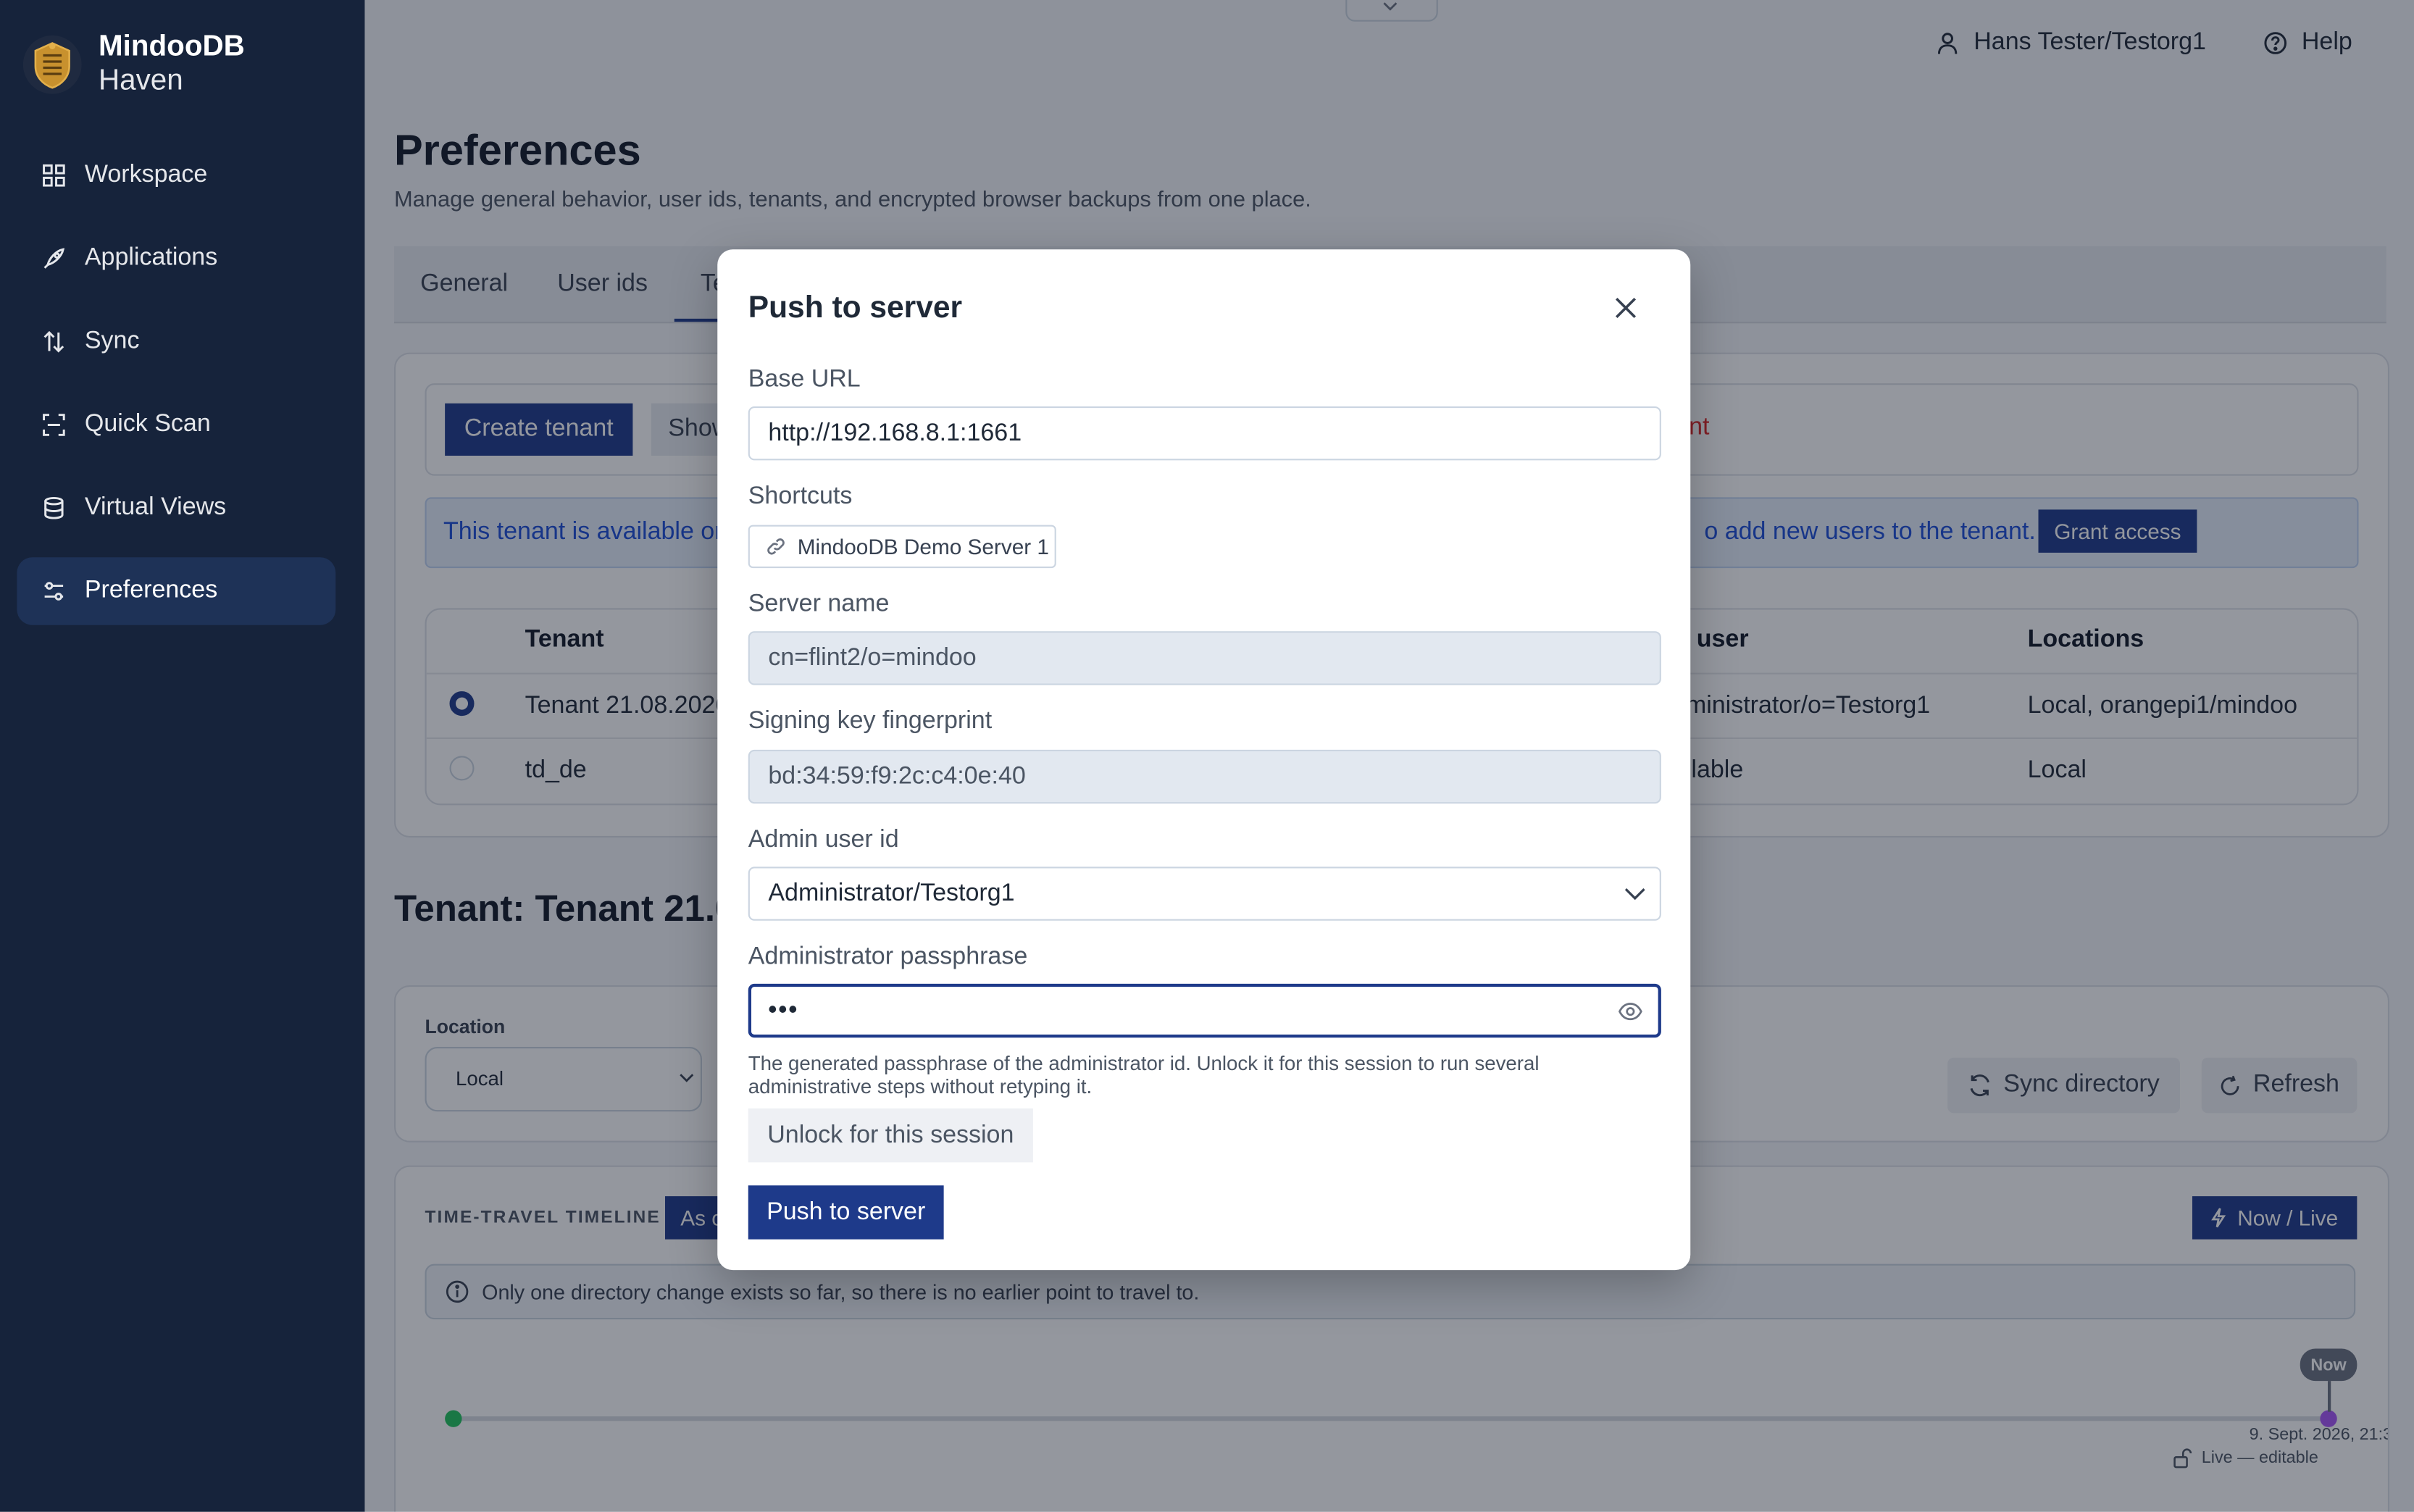 This screenshot has width=2414, height=1512. Describe the element at coordinates (1634, 894) in the screenshot. I see `chevron-down-icon` at that location.